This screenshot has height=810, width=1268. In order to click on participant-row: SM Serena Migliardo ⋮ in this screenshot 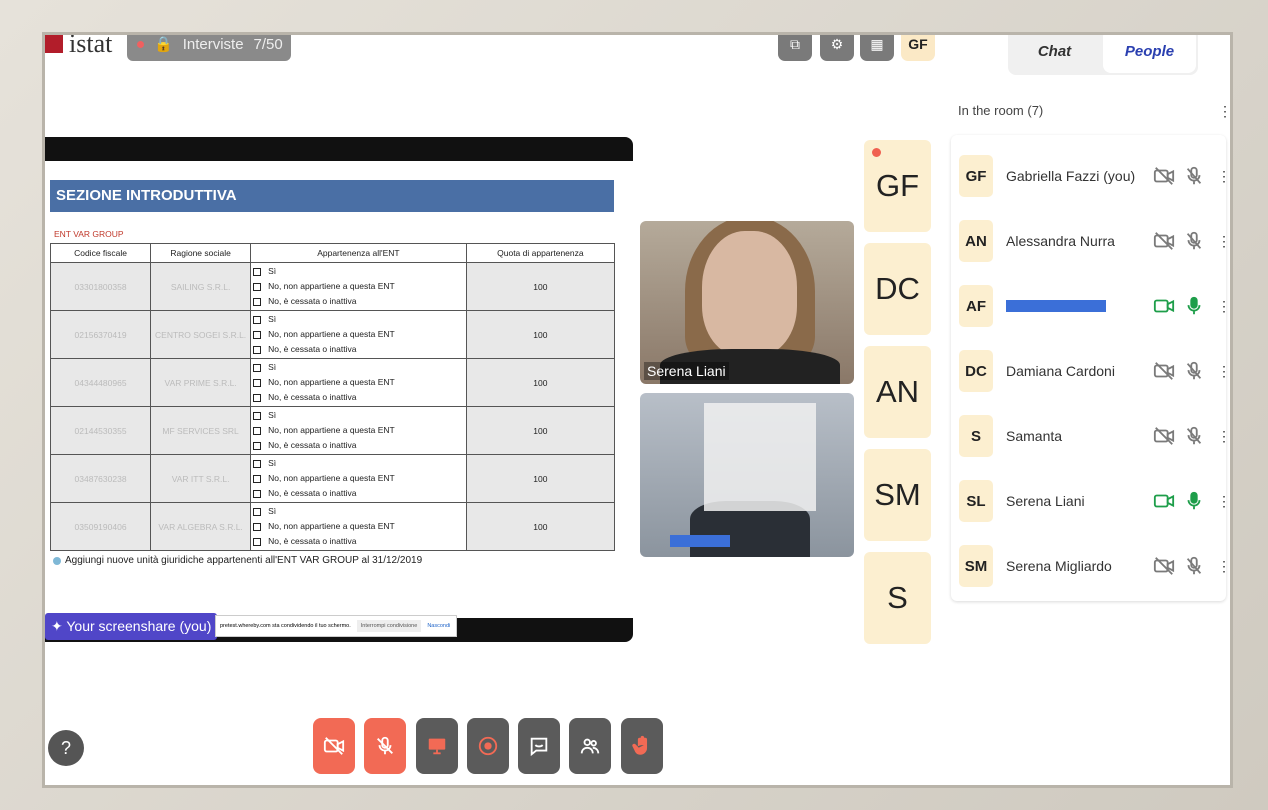, I will do `click(1094, 566)`.